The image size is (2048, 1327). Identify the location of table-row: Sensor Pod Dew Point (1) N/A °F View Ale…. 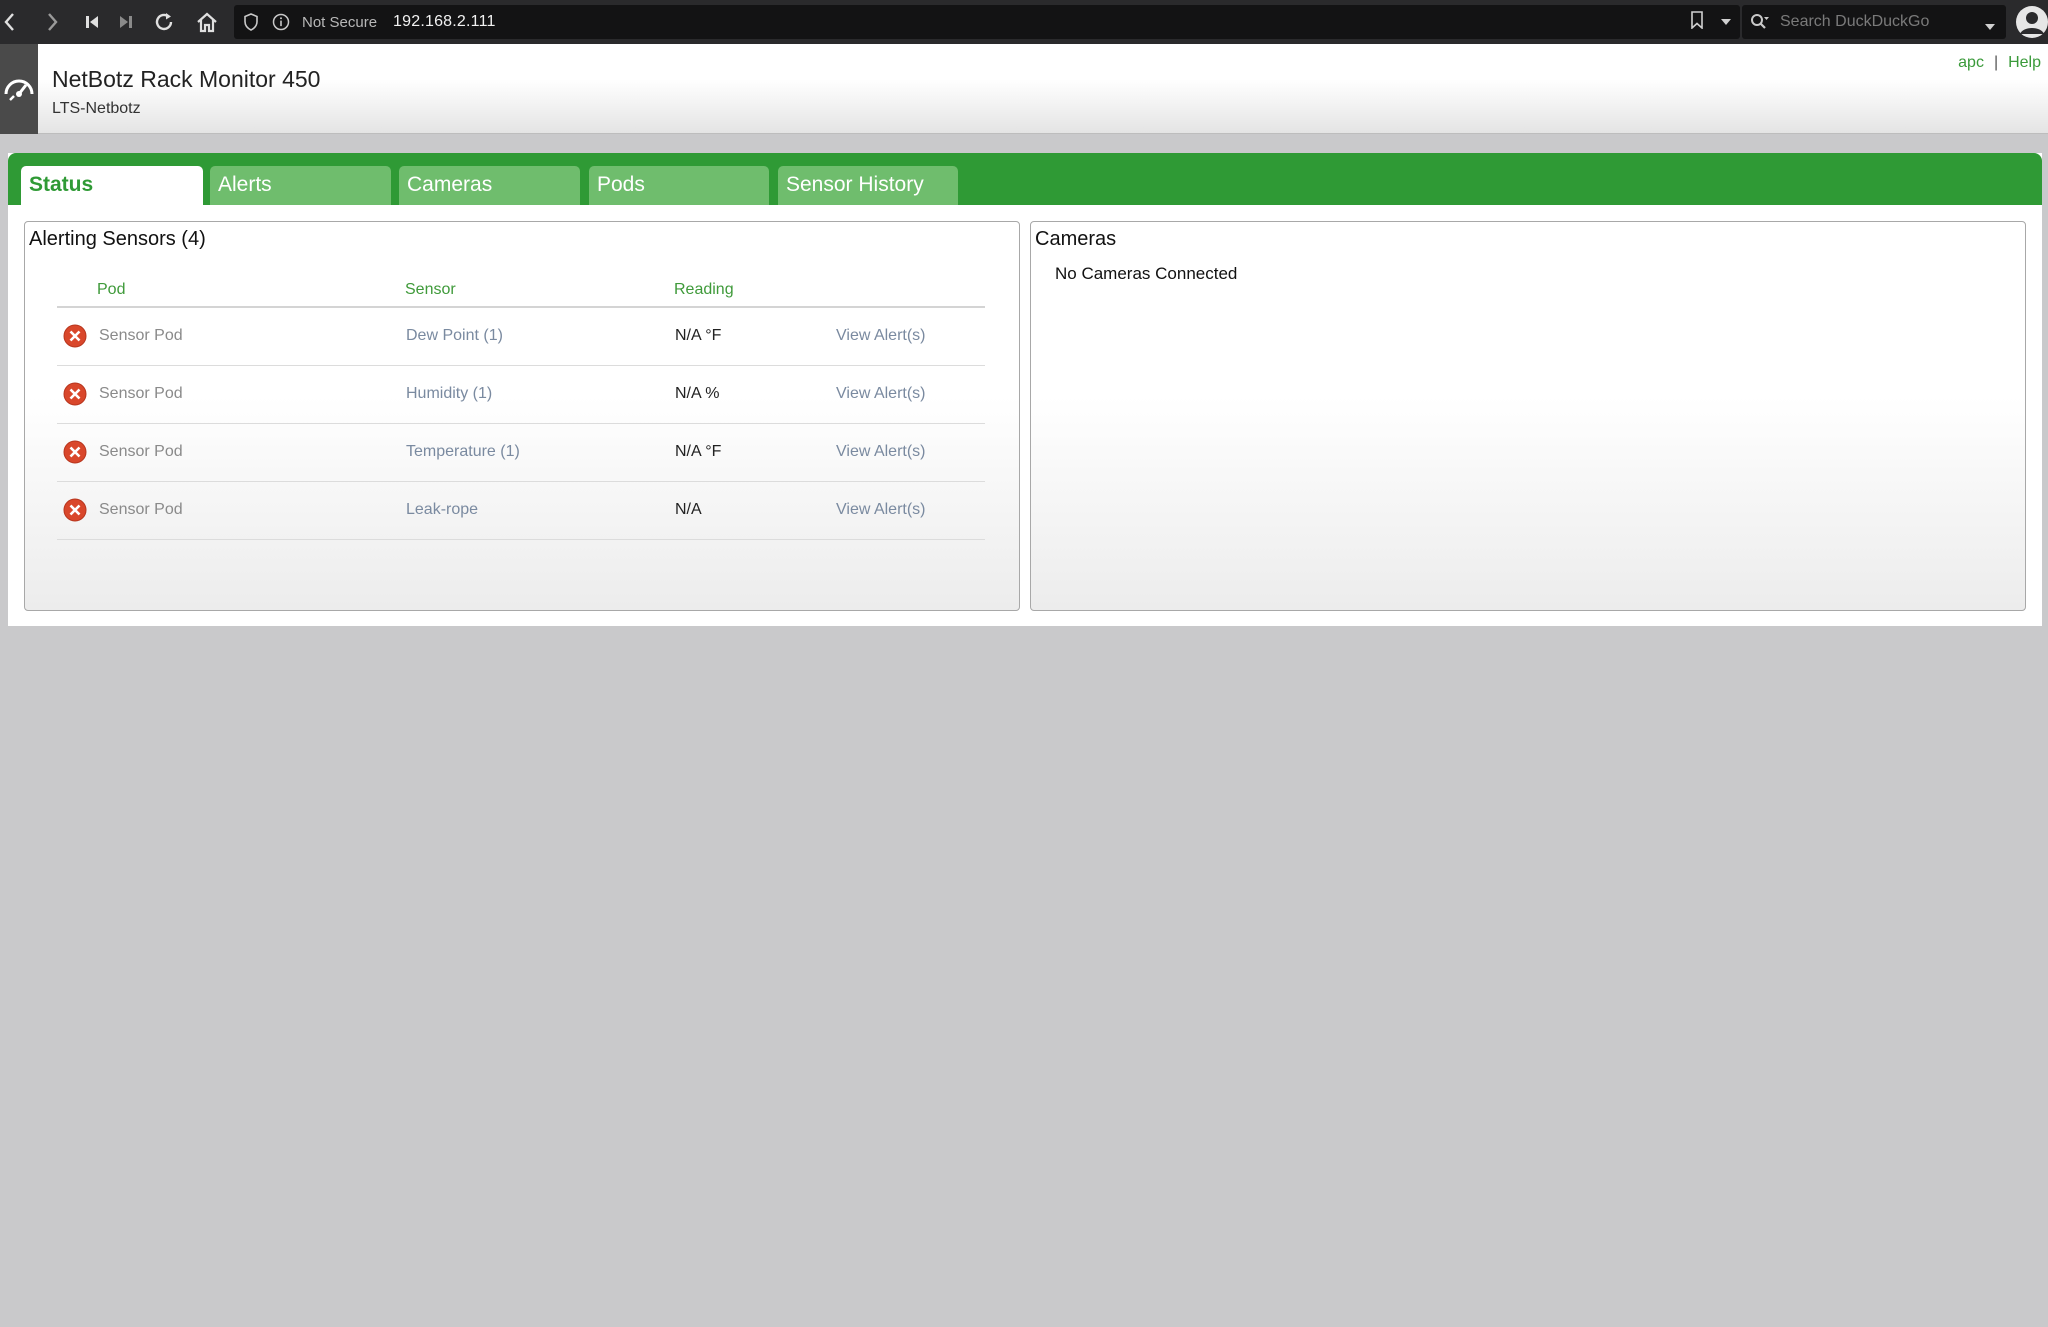
(521, 337).